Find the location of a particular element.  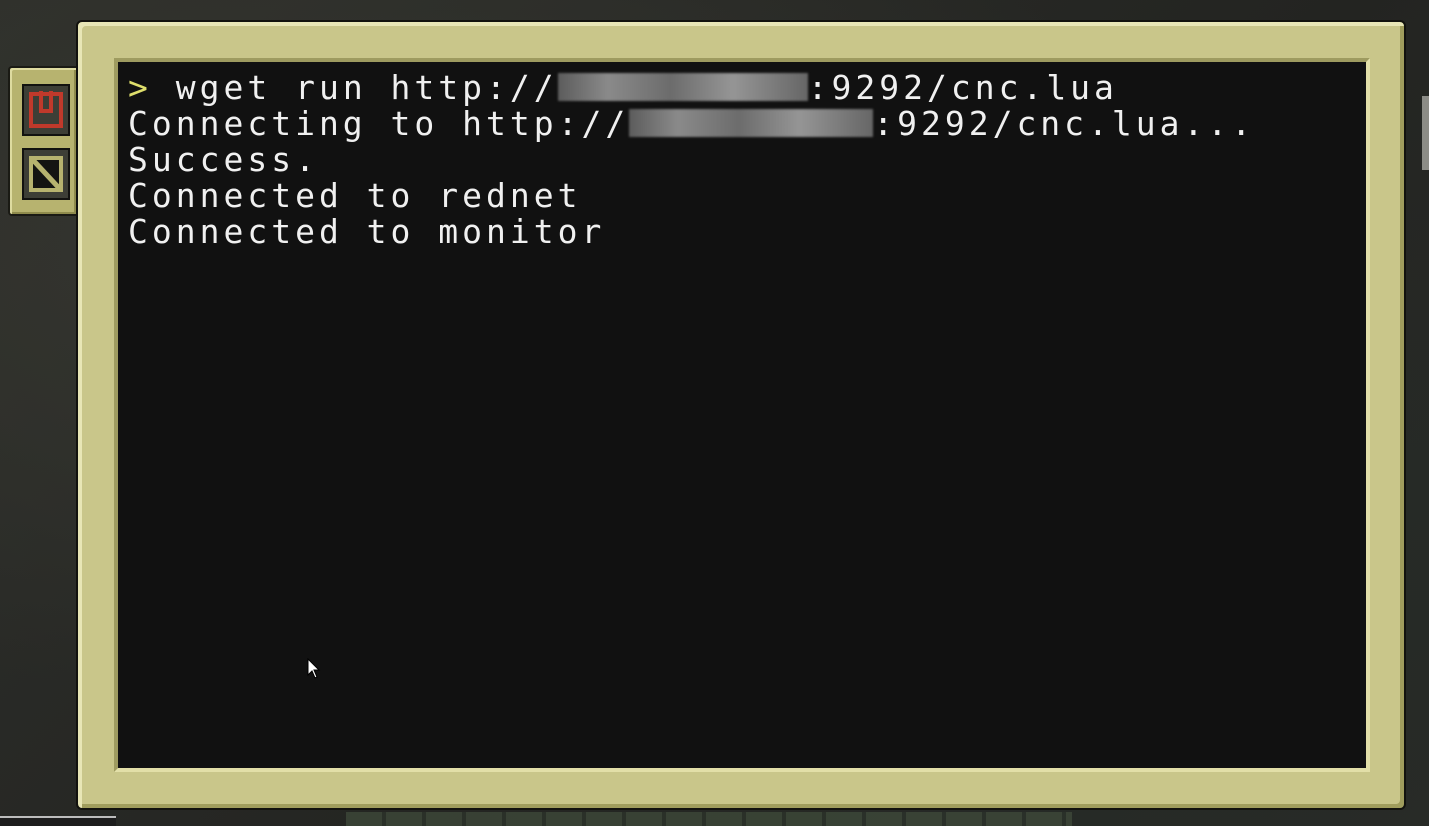

terminal-line-rednet: Connected to rednet is located at coordinates (355, 195).